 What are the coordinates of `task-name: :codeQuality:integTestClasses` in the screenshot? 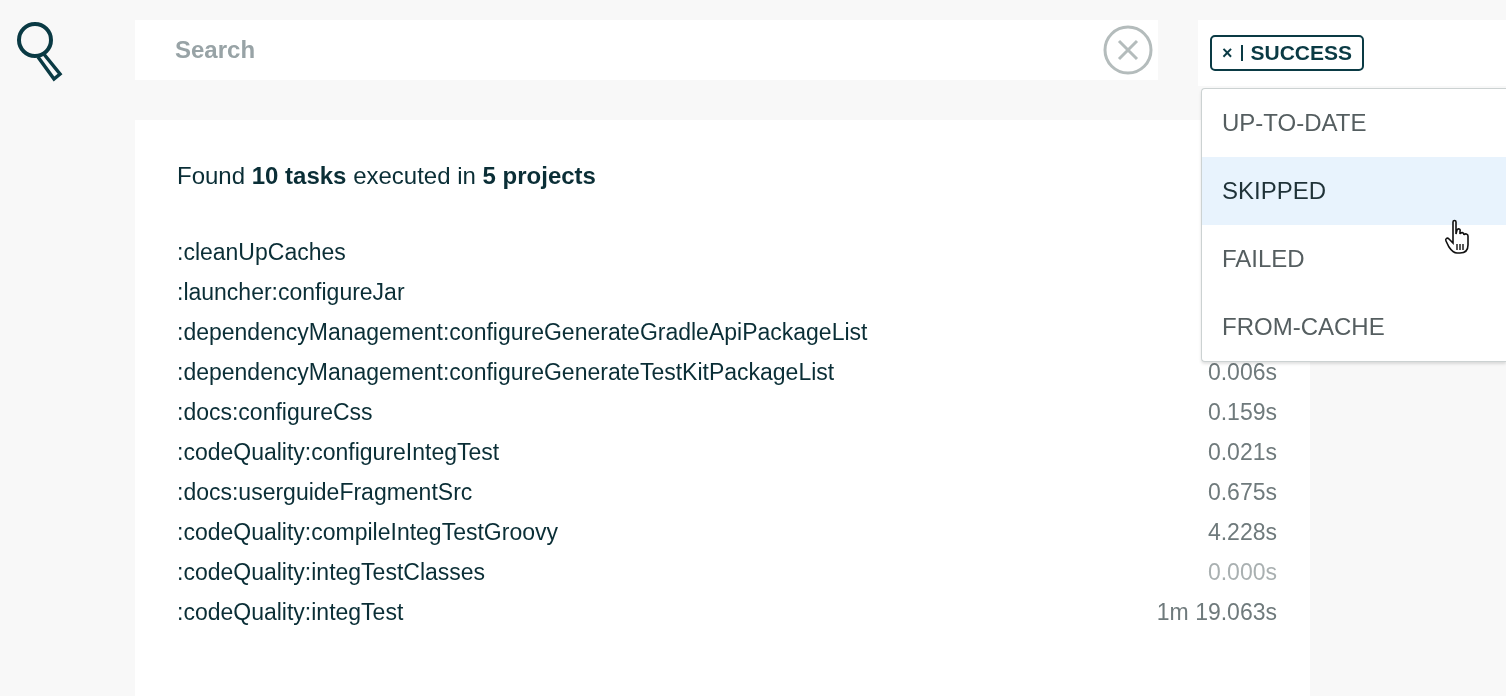 It's located at (331, 572).